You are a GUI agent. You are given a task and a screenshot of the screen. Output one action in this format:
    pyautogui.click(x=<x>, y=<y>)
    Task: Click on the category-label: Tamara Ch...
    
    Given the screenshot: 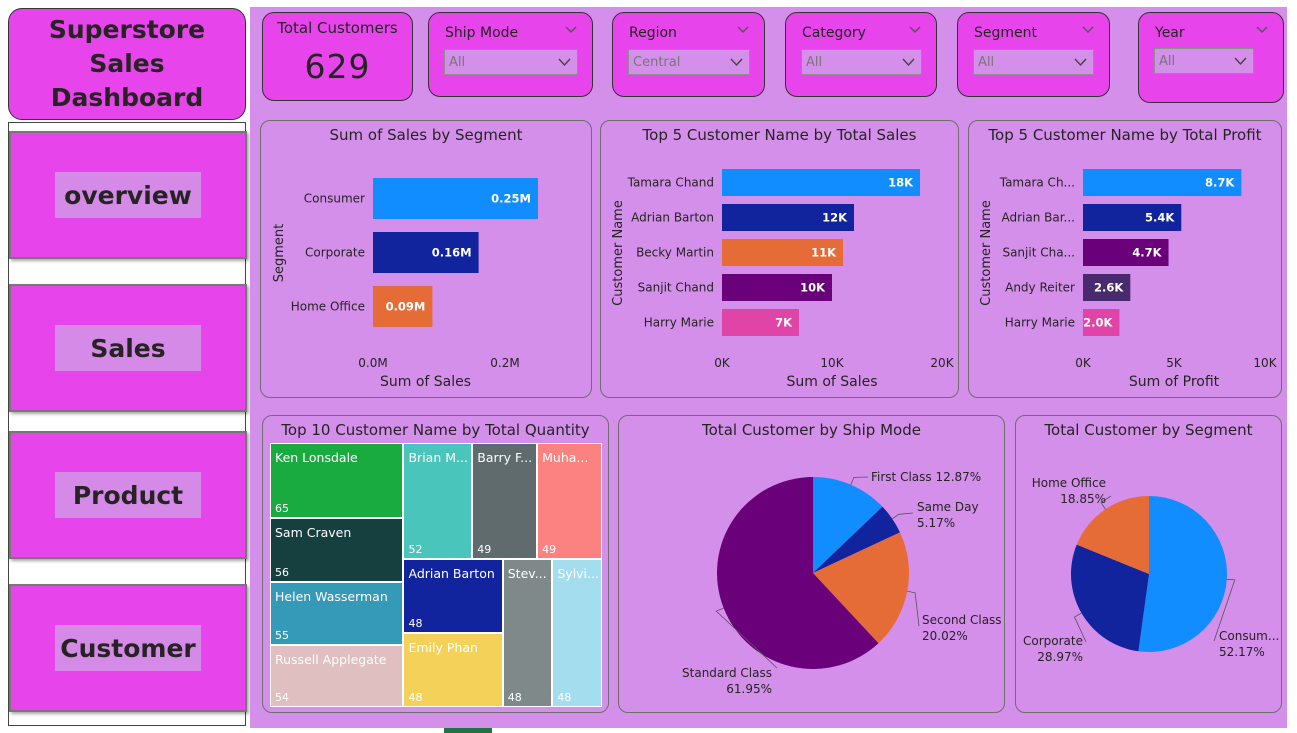 What is the action you would take?
    pyautogui.click(x=1037, y=183)
    